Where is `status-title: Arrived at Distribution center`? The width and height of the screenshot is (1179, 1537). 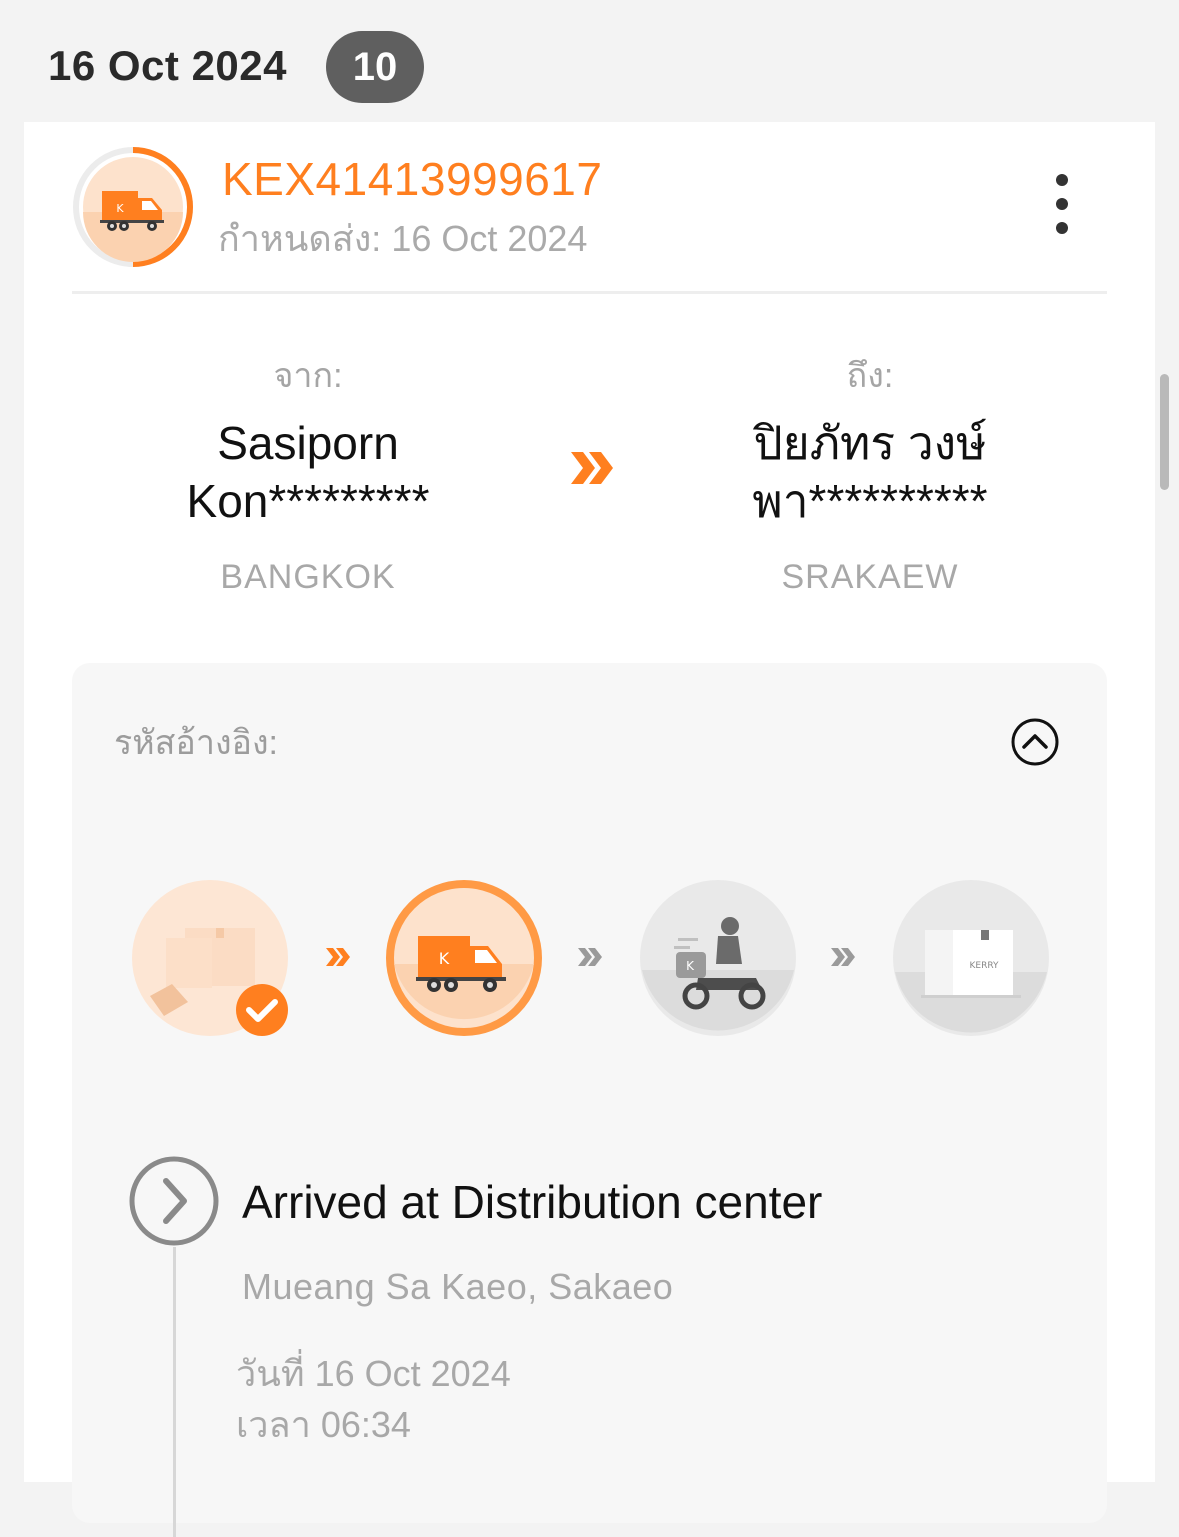
status-title: Arrived at Distribution center is located at coordinates (532, 1202).